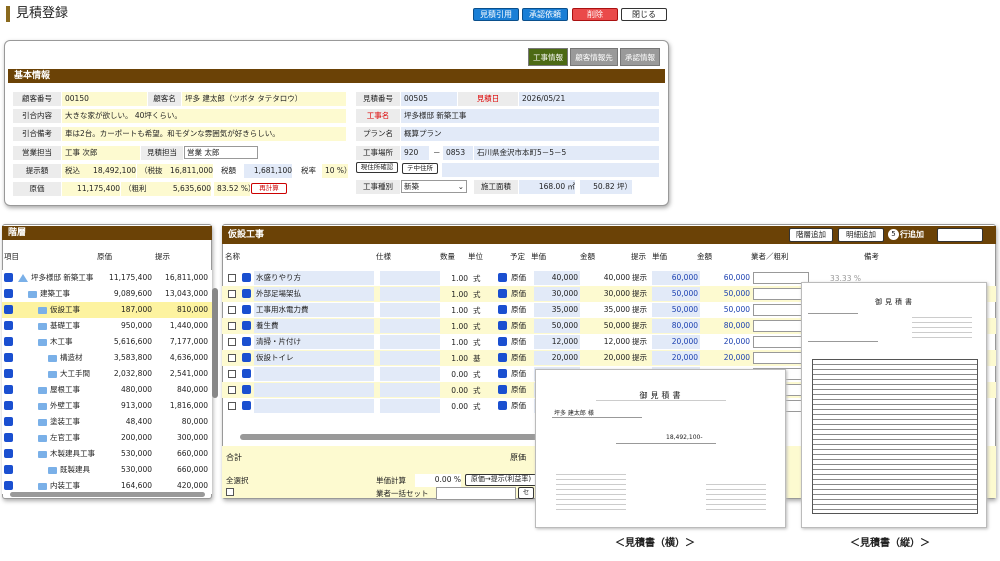  Describe the element at coordinates (230, 492) in the screenshot. I see `all-select-checkbox` at that location.